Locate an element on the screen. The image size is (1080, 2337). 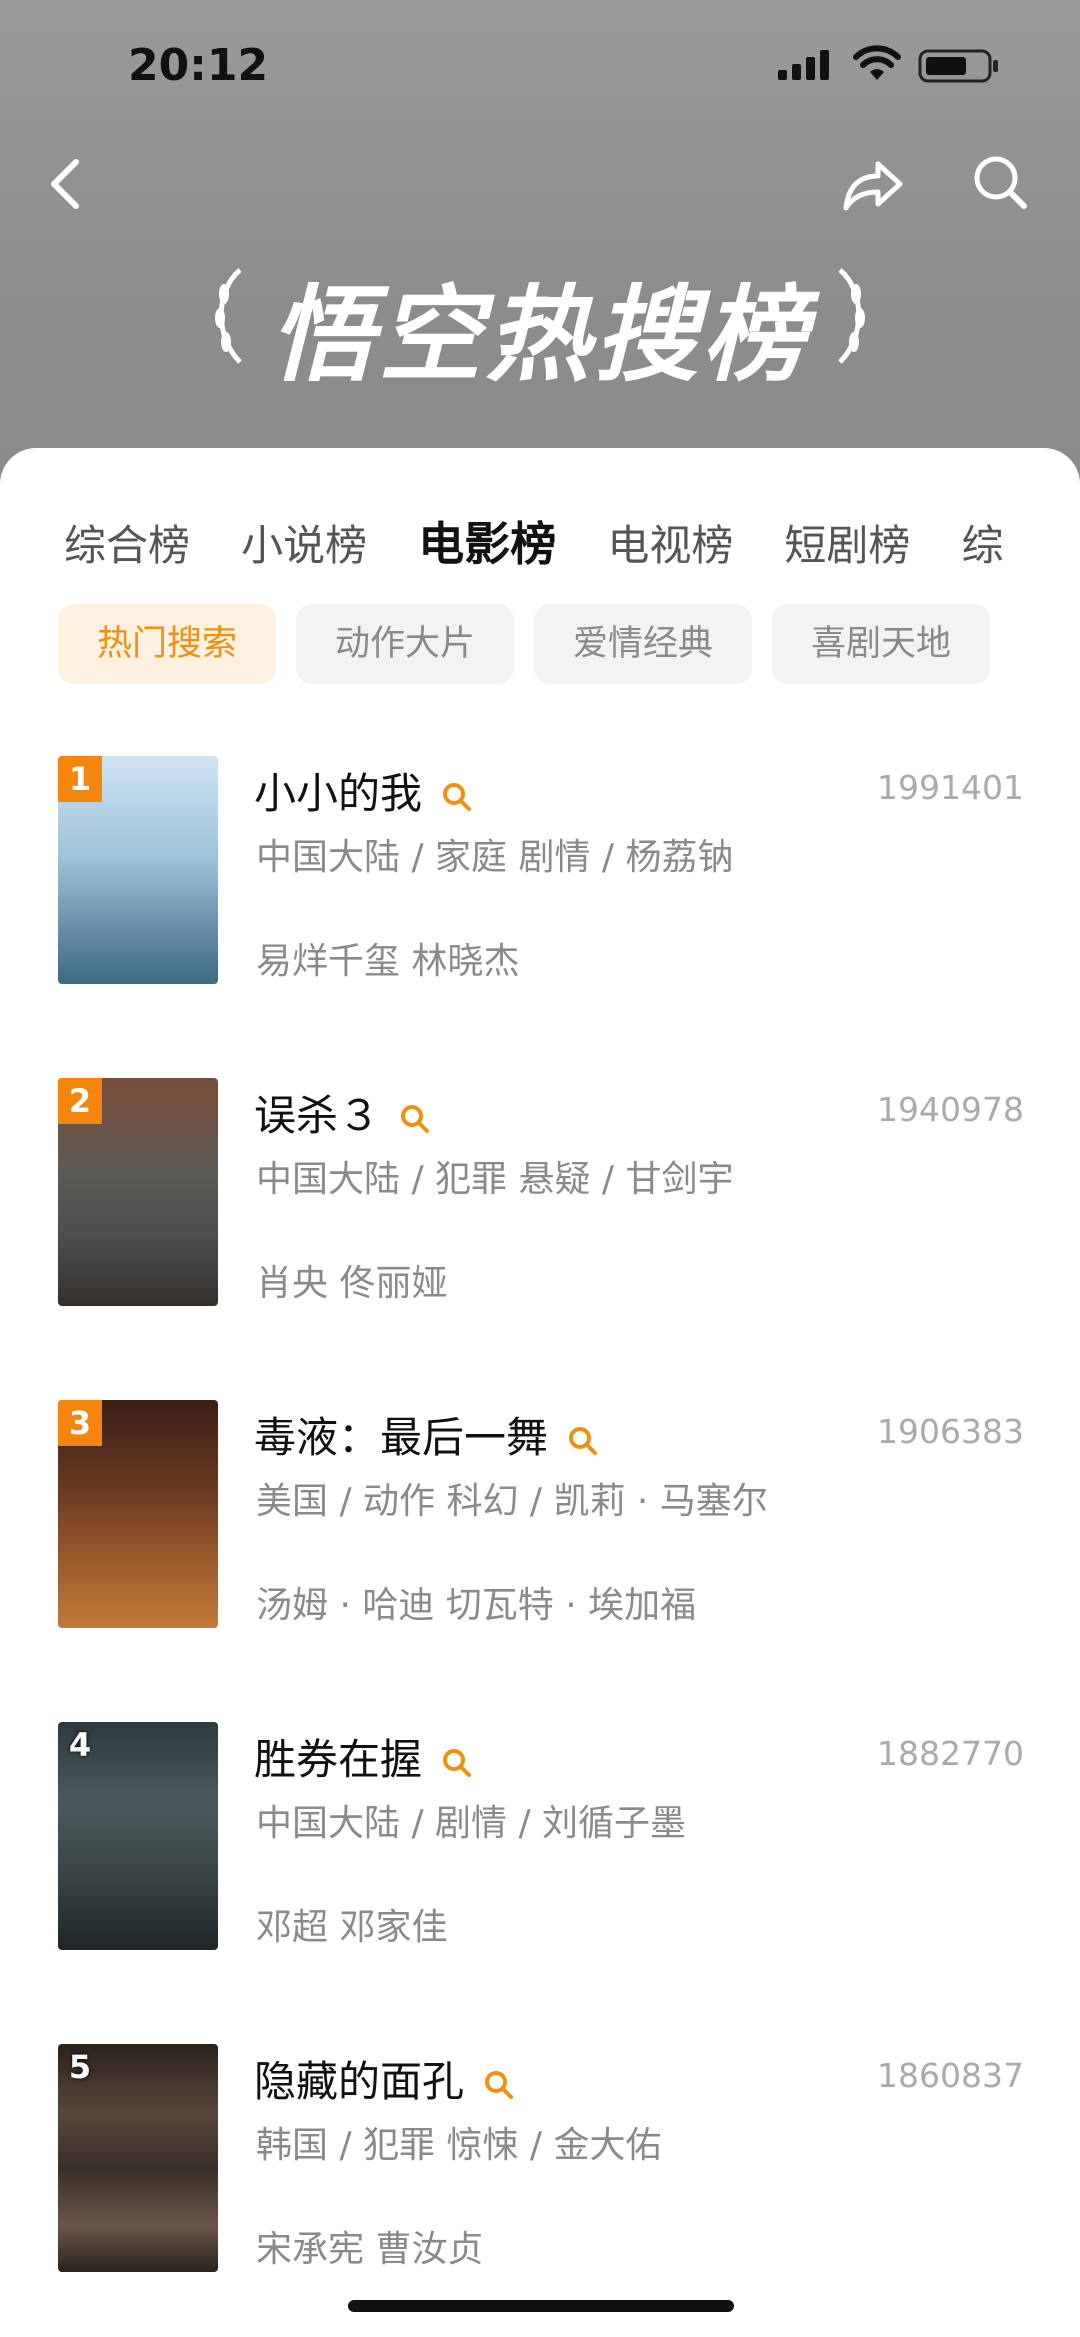
category-tabs: 综合榜 小说榜 电影榜 电视榜 短剧榜 综 is located at coordinates (572, 543).